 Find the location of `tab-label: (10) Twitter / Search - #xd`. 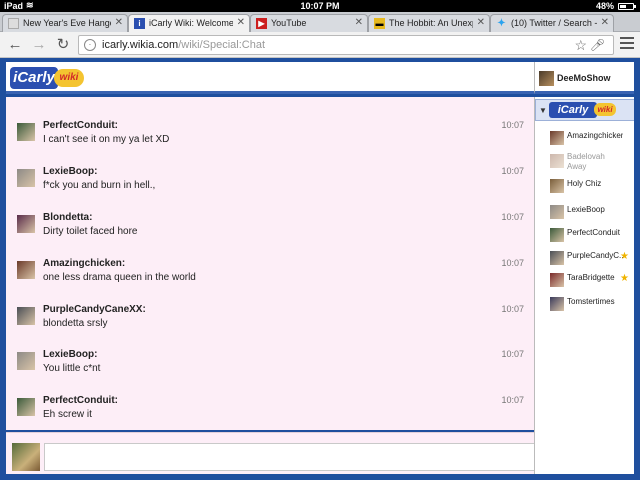

tab-label: (10) Twitter / Search - #xd is located at coordinates (554, 23).